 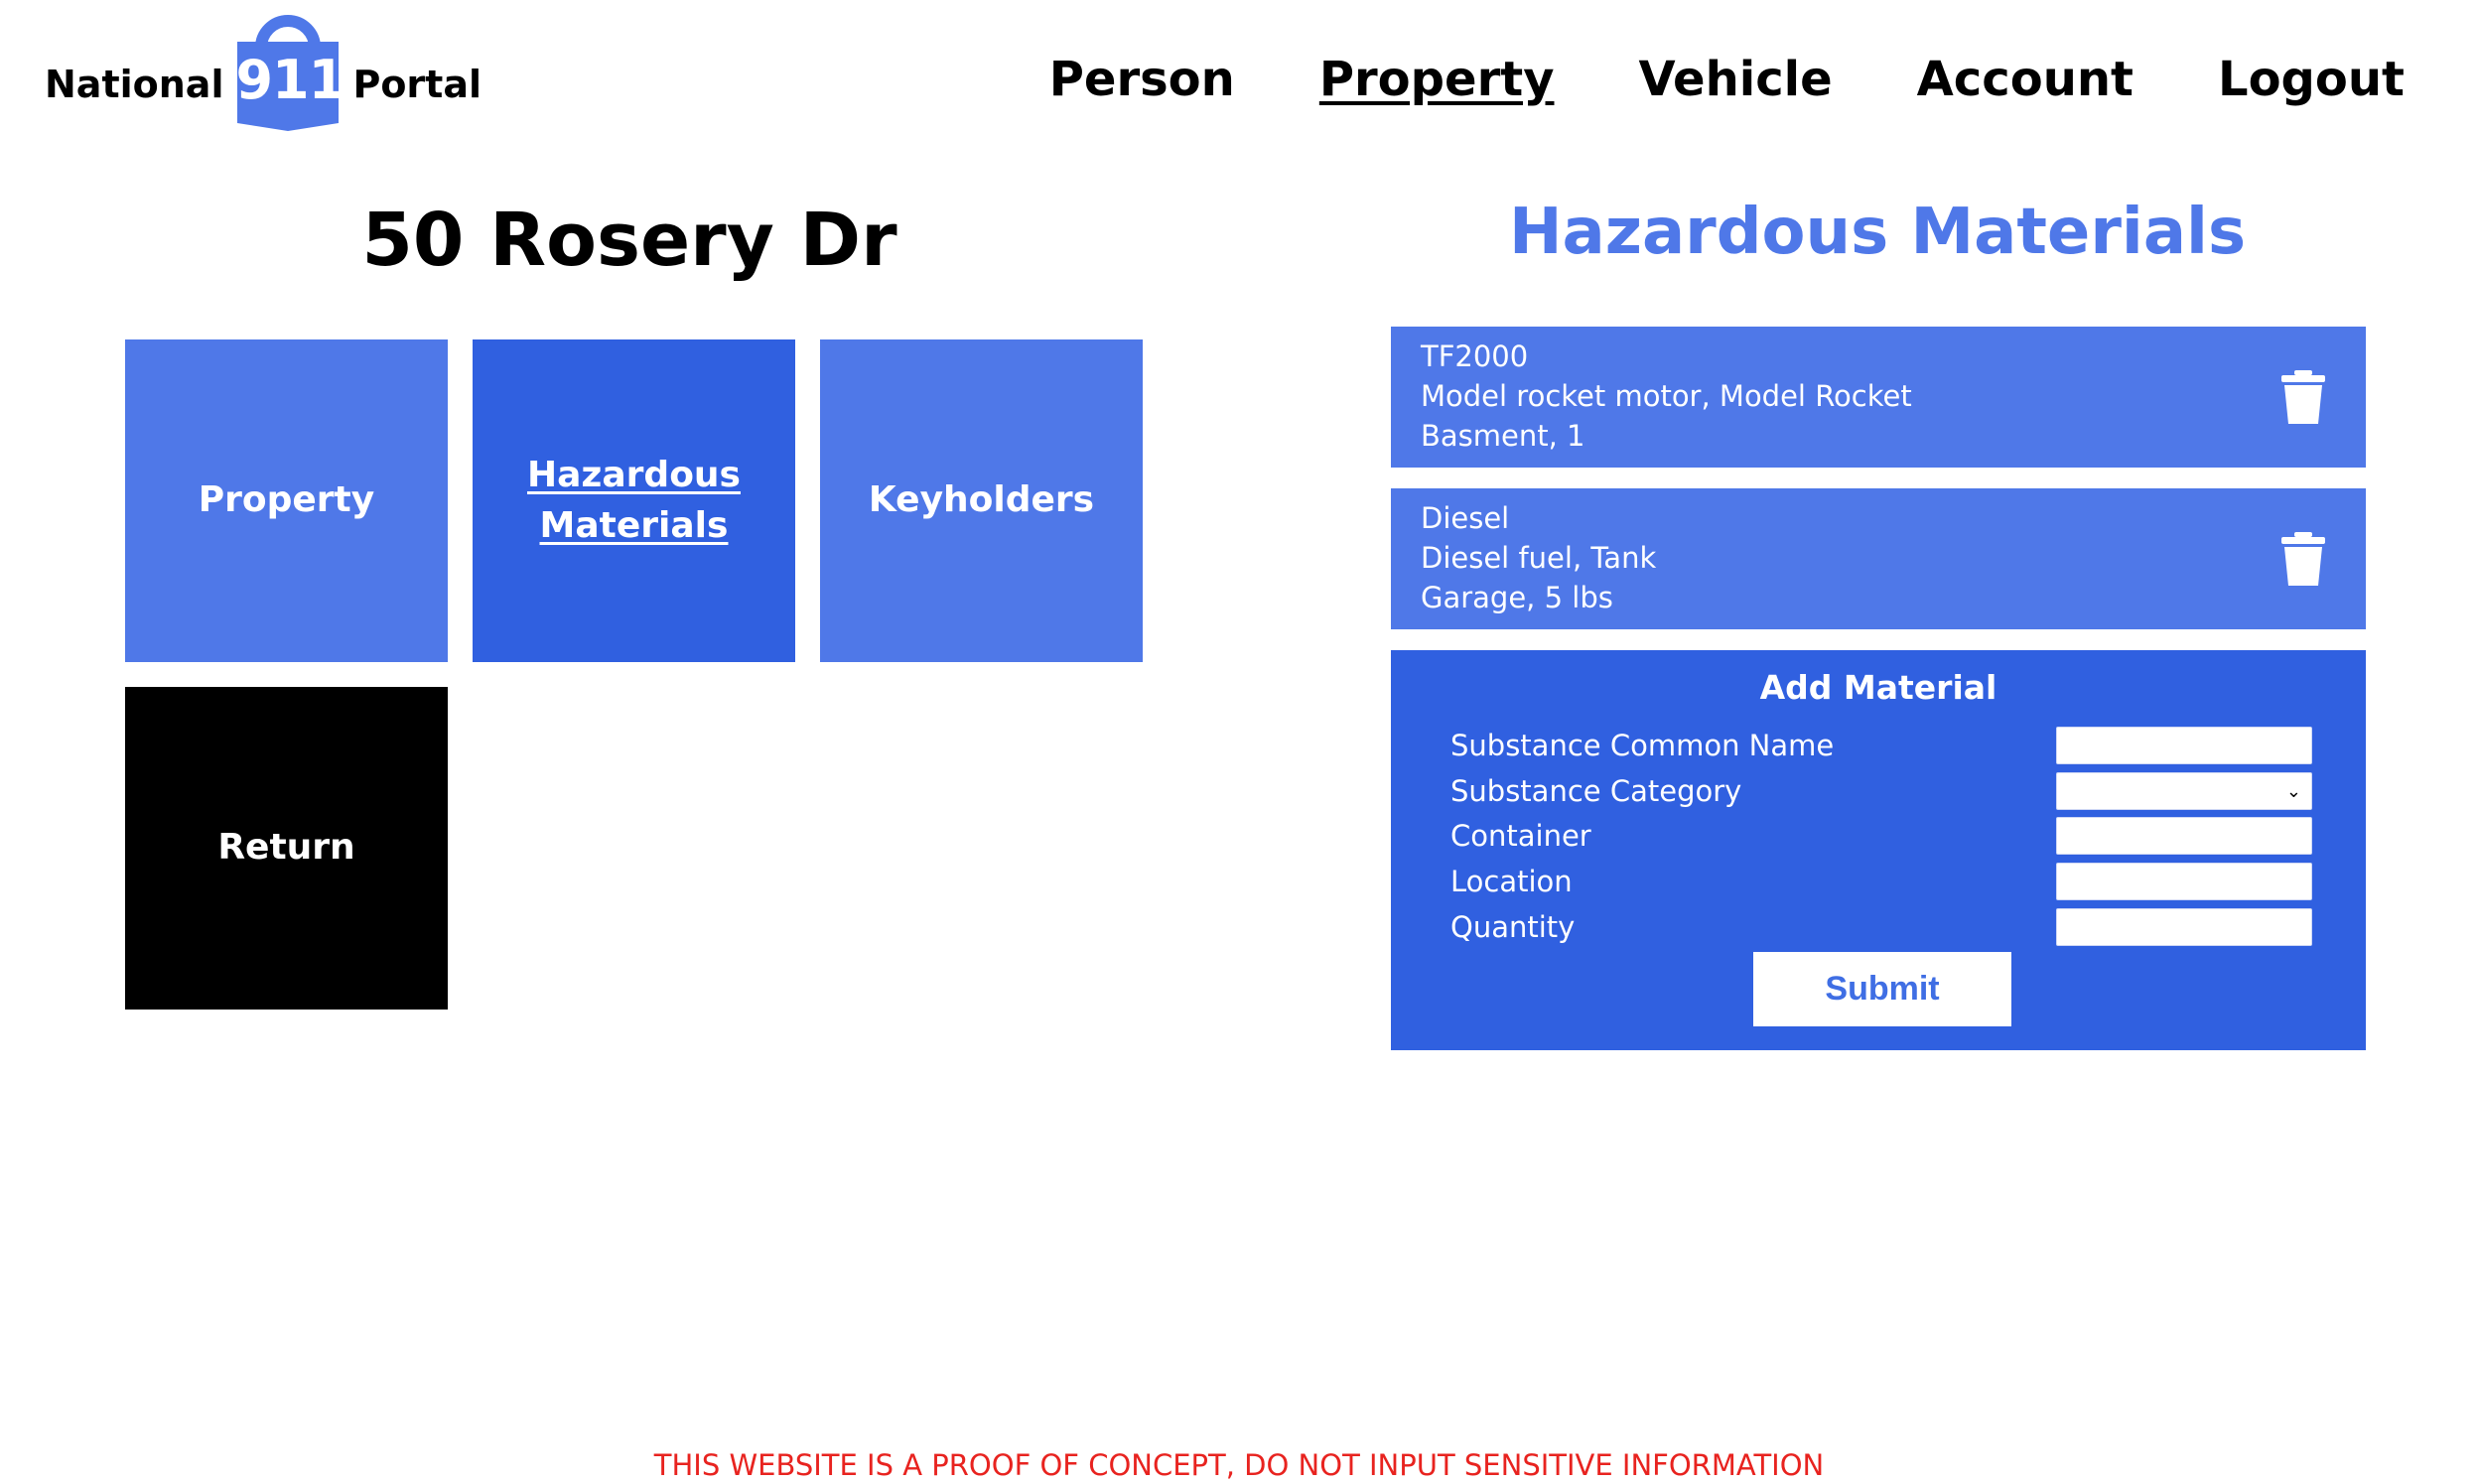 I want to click on property-address: 50 Rosery Dr, so click(x=629, y=240).